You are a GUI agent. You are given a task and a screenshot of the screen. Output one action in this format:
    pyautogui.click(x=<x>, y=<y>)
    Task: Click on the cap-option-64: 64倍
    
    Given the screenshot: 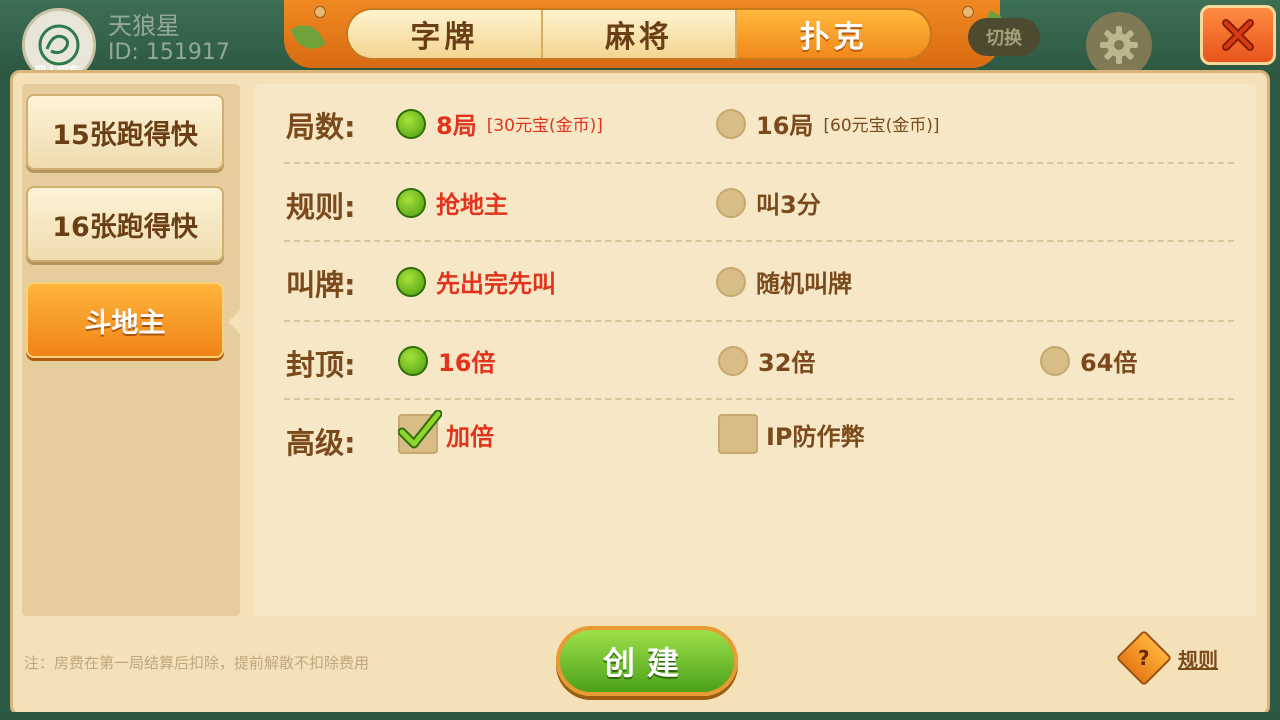 What is the action you would take?
    pyautogui.click(x=1088, y=360)
    